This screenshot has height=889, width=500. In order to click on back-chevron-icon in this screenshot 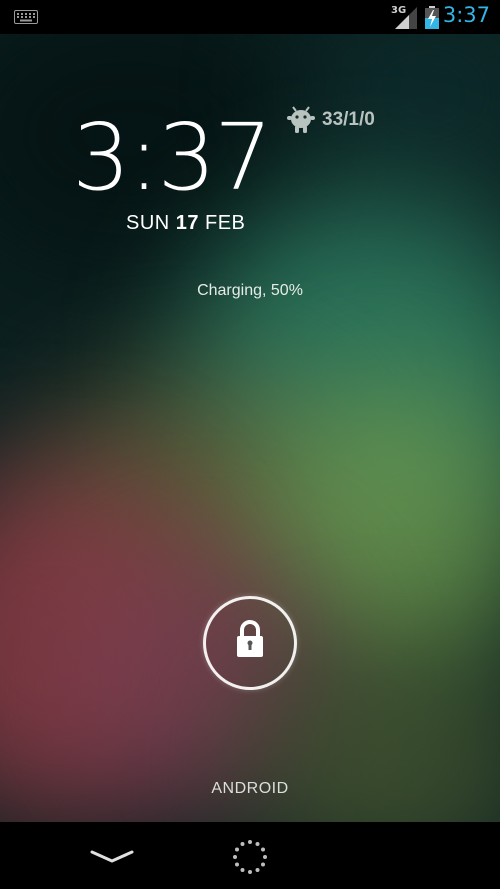, I will do `click(112, 857)`.